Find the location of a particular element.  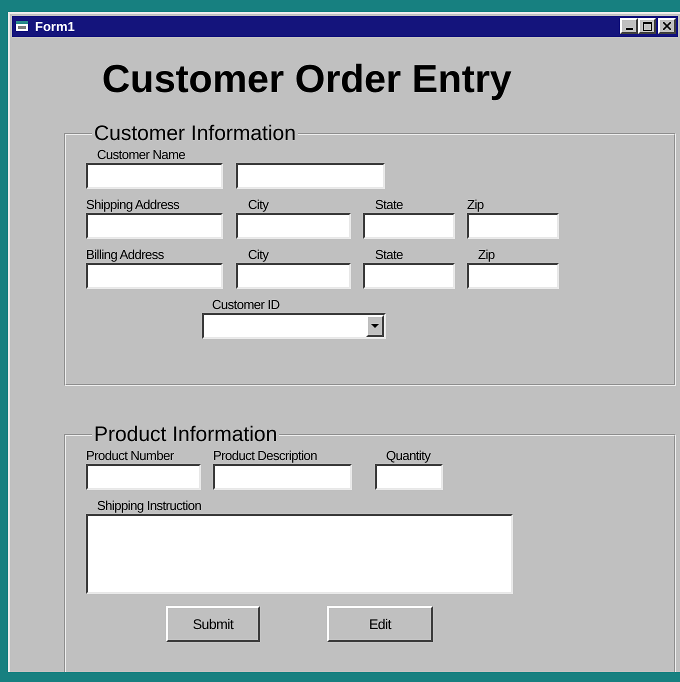

field-label: Customer ID is located at coordinates (246, 305).